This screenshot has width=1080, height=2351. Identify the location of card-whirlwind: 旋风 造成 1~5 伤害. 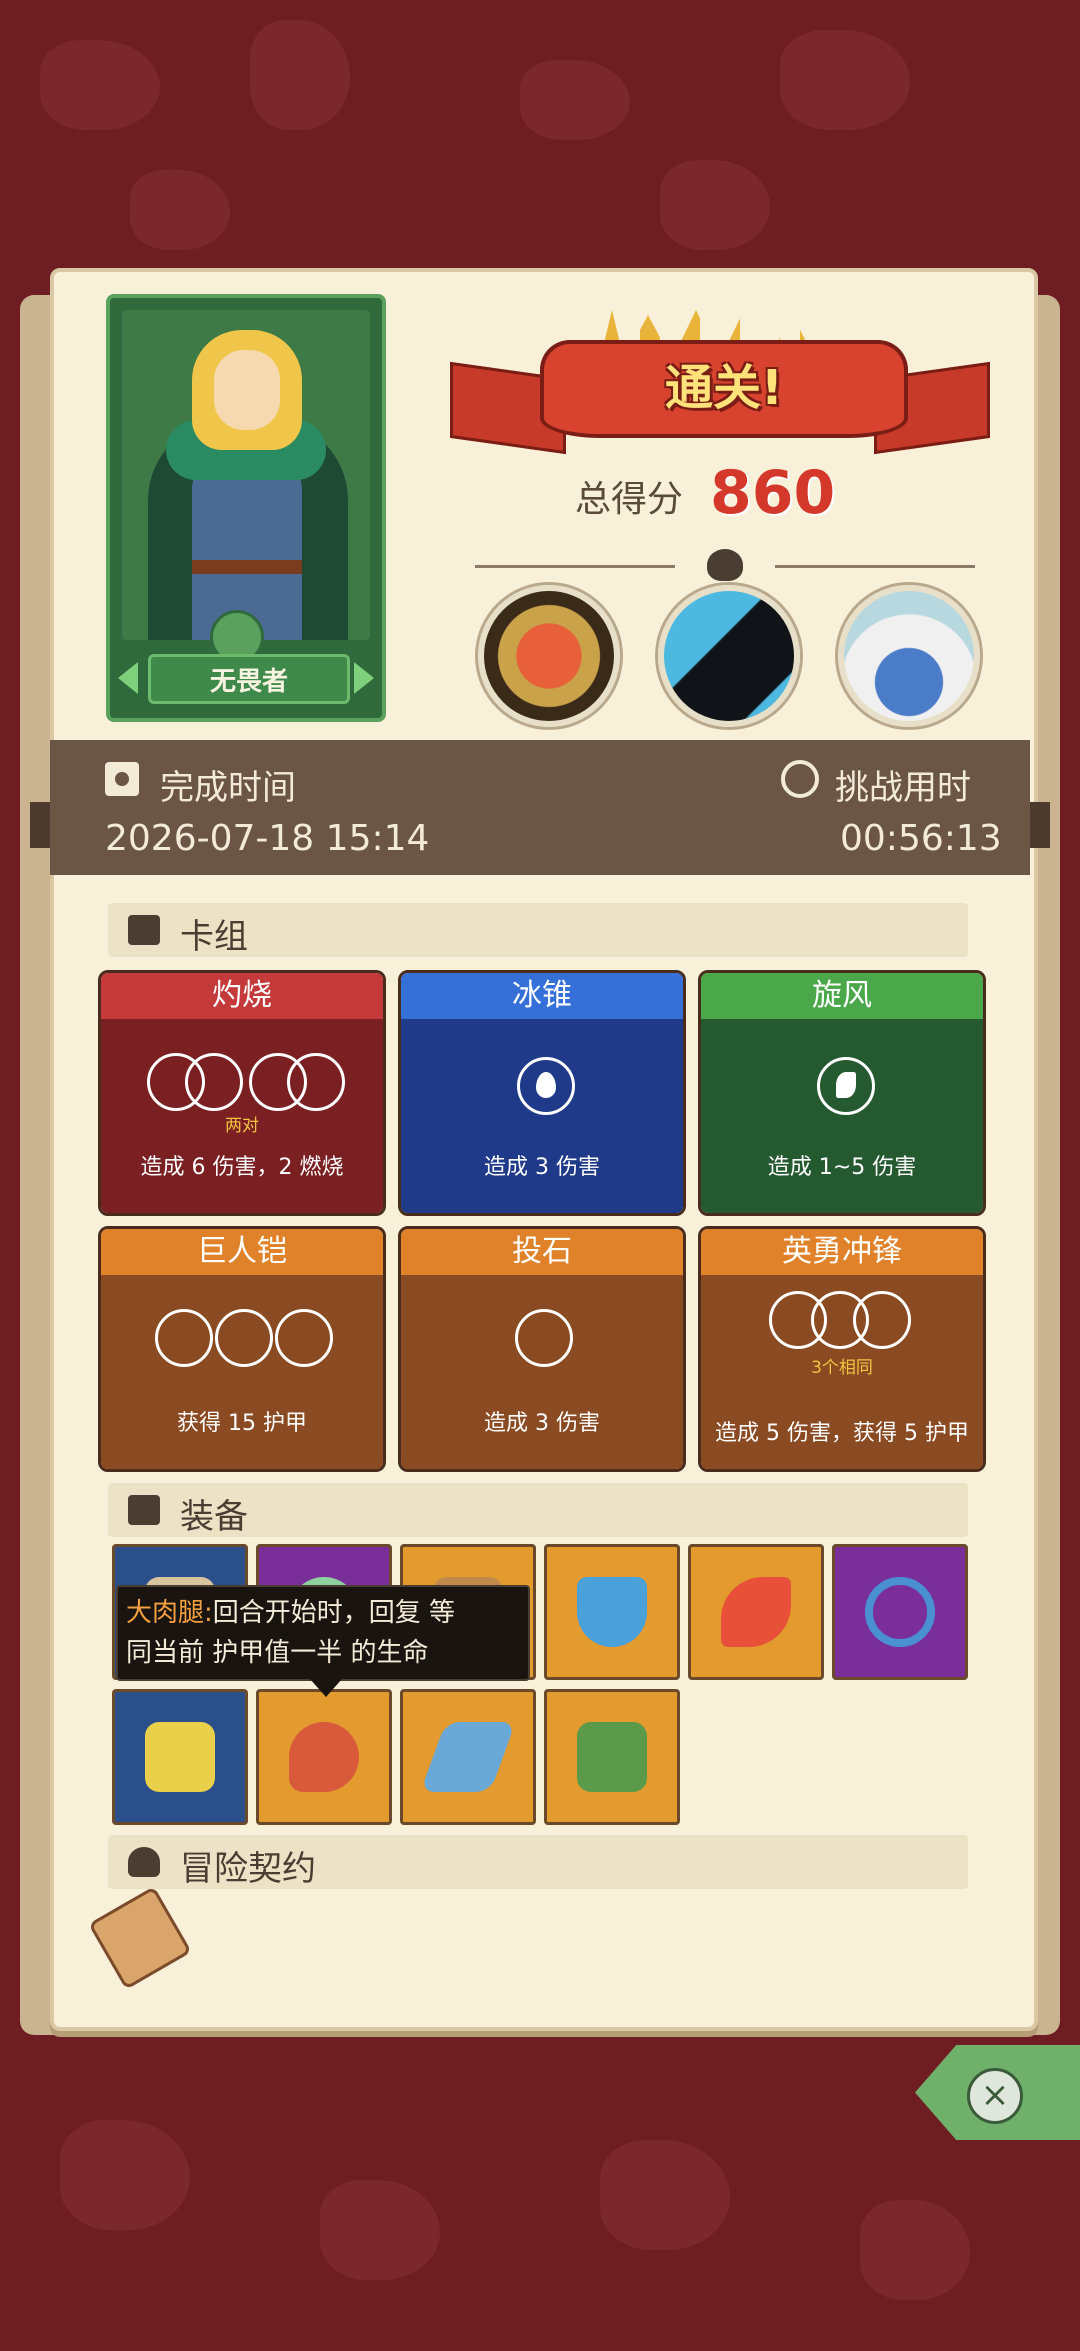
(842, 1093).